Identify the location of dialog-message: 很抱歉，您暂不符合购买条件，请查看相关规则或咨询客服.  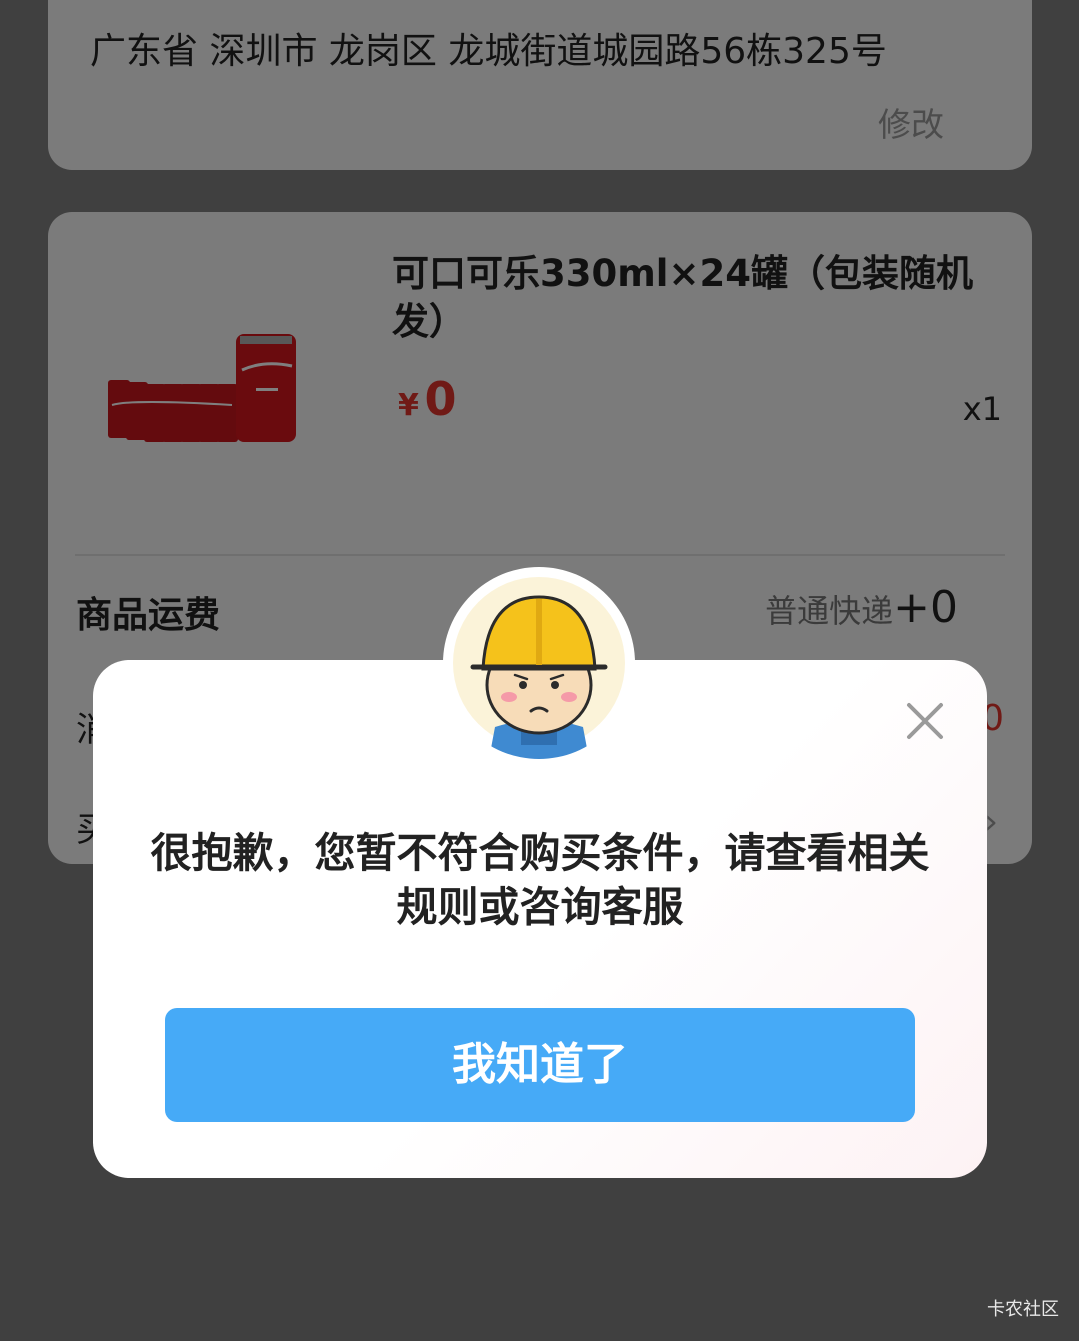
(540, 880).